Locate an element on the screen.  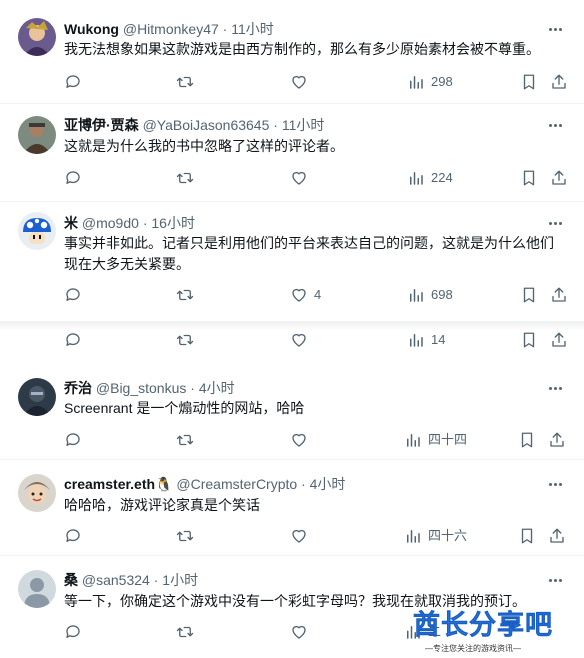
views-button: 698 is located at coordinates (430, 295).